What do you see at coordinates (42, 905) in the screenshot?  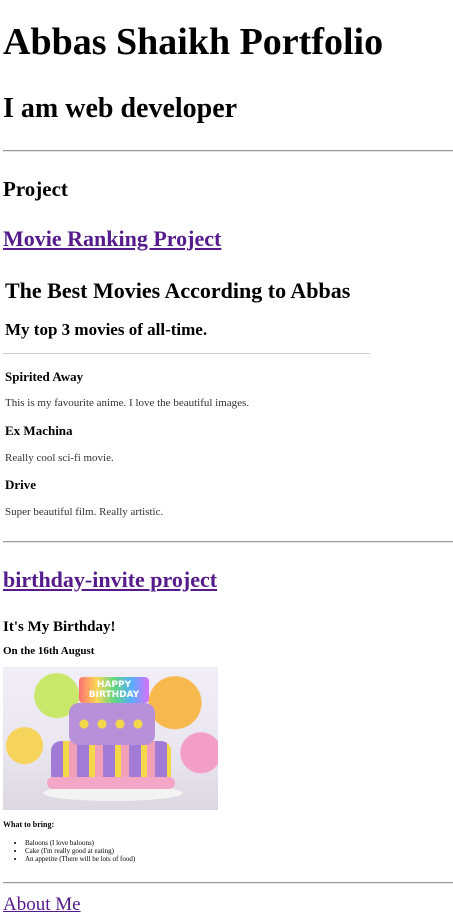 I see `about-me-link: About Me` at bounding box center [42, 905].